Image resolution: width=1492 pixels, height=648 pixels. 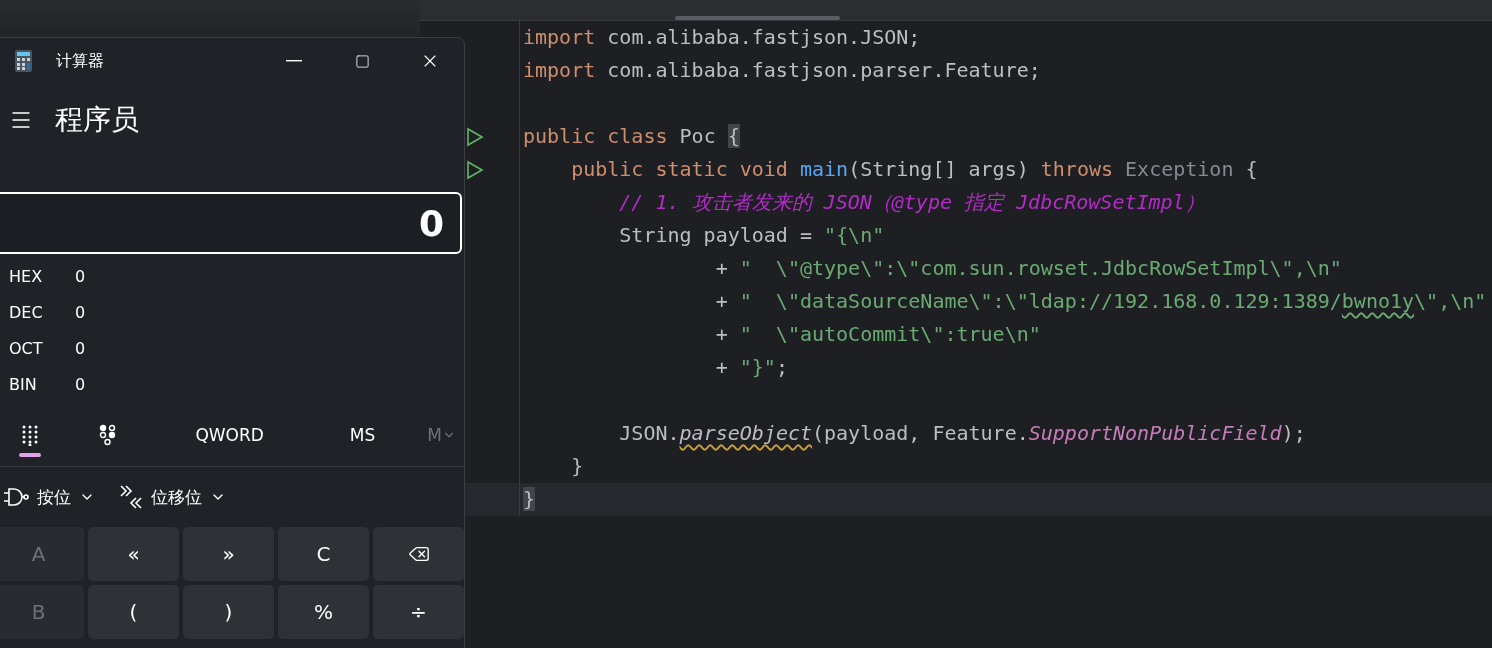 What do you see at coordinates (781, 70) in the screenshot?
I see `code-line: import com.alibaba.fastjson.parser.Feature;` at bounding box center [781, 70].